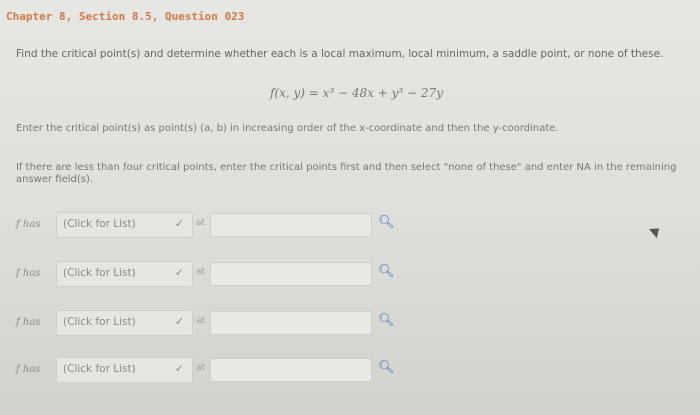 The image size is (700, 415). I want to click on answer-row-3: f has (Click for List) ✓ at 🔍︎, so click(205, 323).